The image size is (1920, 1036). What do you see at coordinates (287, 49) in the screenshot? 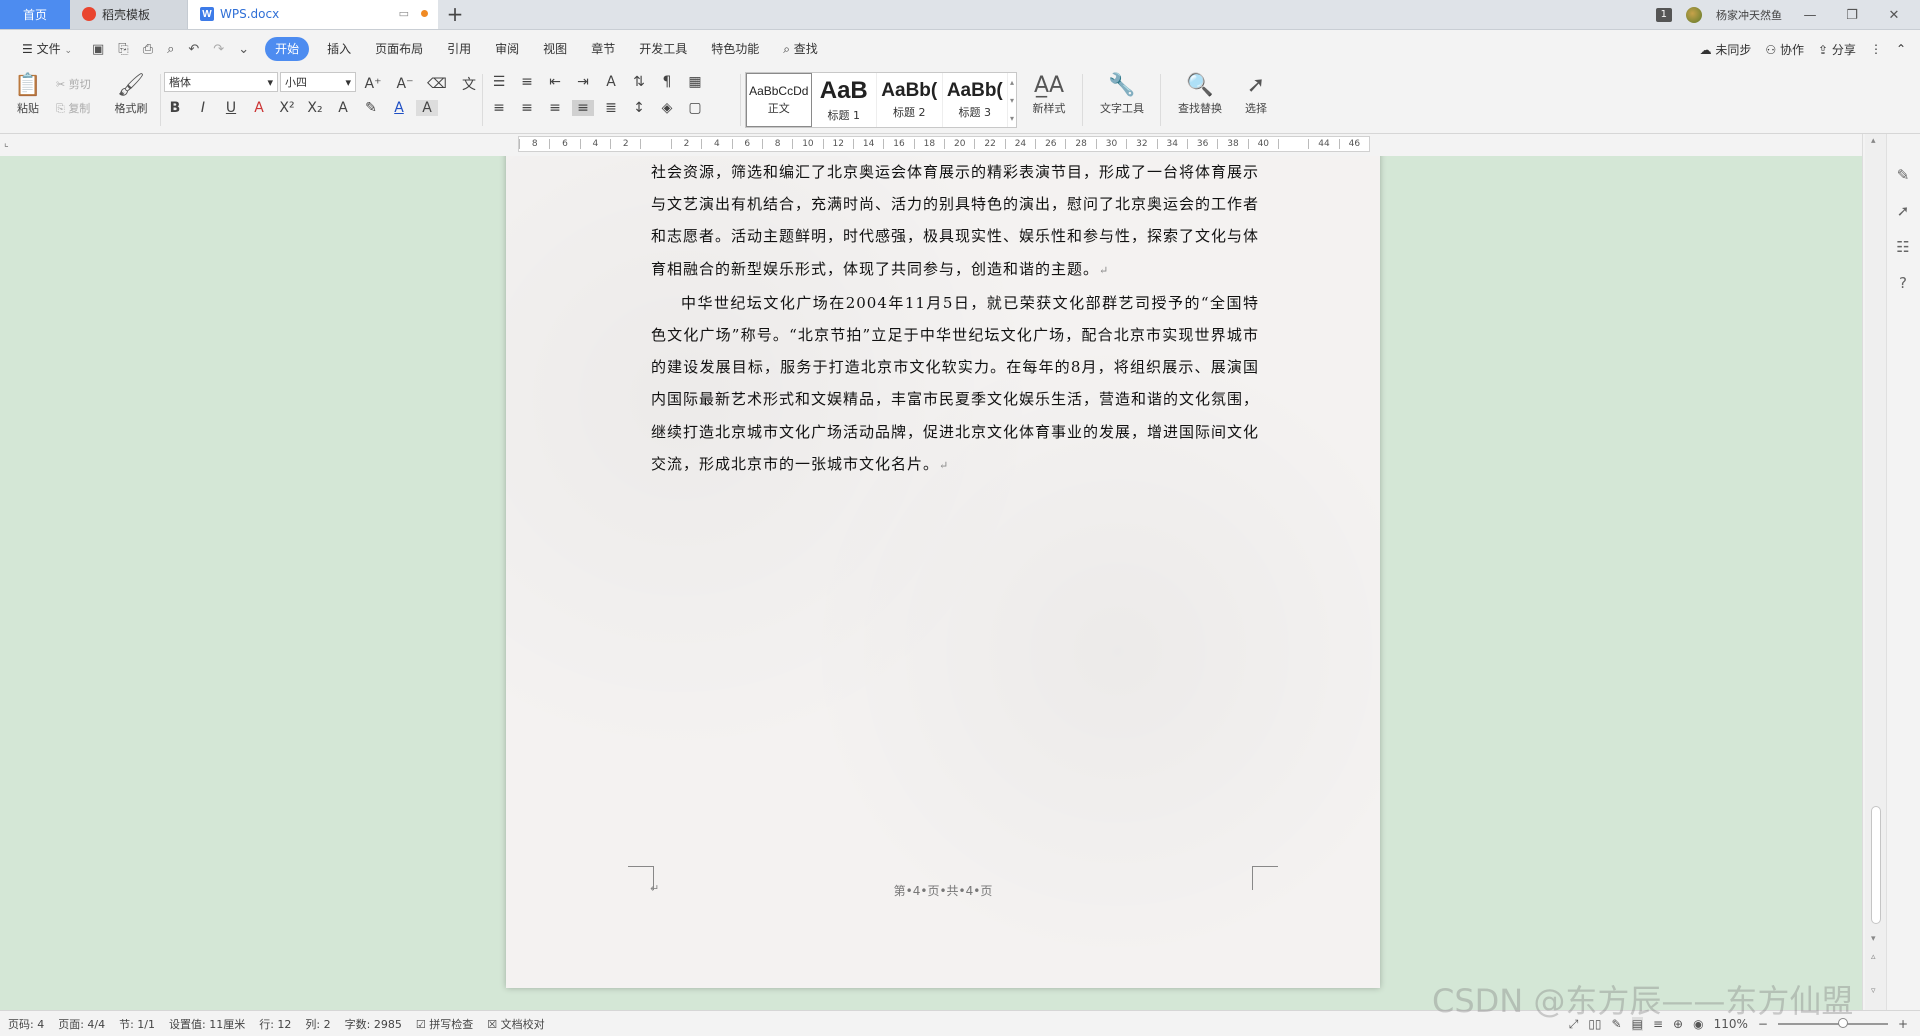
I see `tab-start: 开始` at bounding box center [287, 49].